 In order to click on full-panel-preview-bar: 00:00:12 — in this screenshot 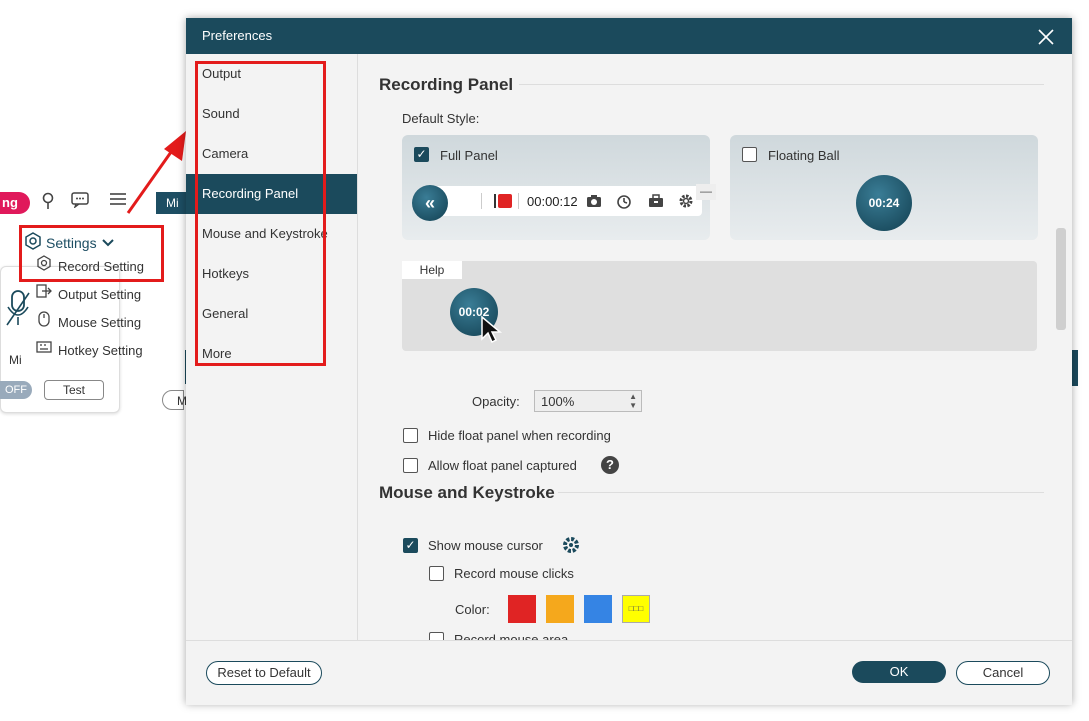, I will do `click(569, 200)`.